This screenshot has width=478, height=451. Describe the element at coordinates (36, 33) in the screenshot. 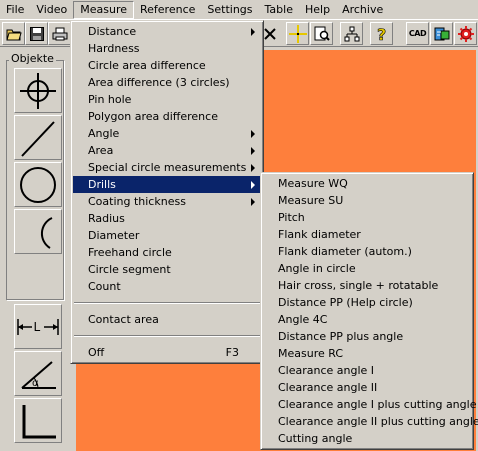

I see `save-icon` at that location.